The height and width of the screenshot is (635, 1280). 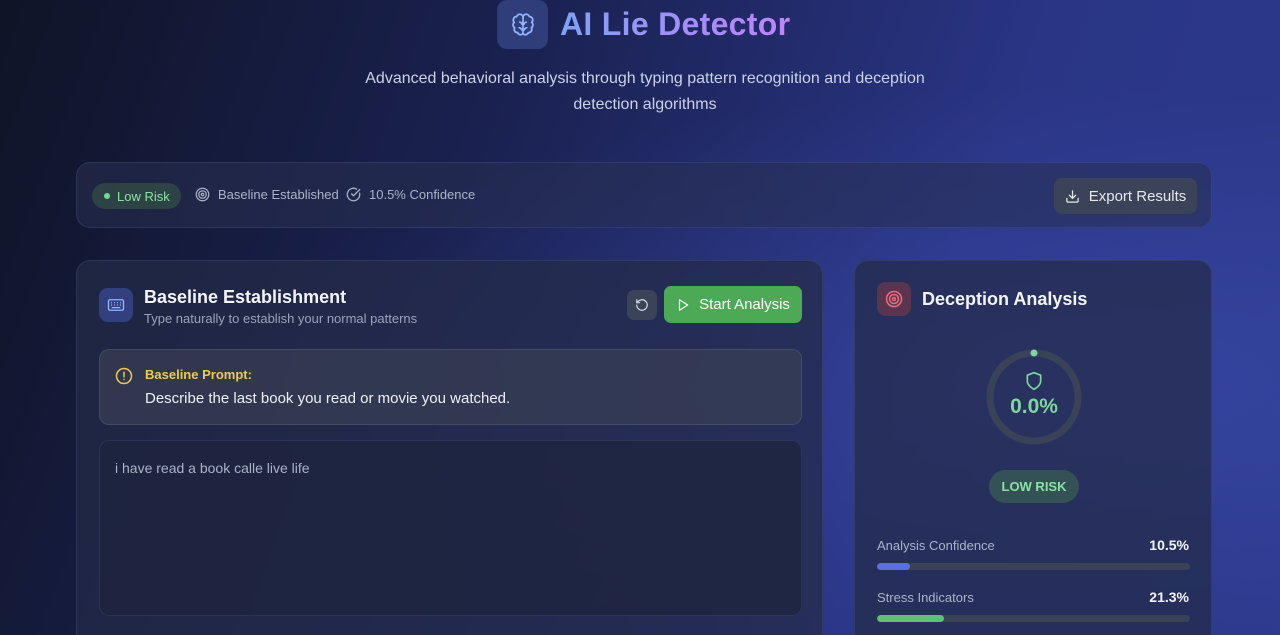 I want to click on confidence-progress-bar, so click(x=1033, y=566).